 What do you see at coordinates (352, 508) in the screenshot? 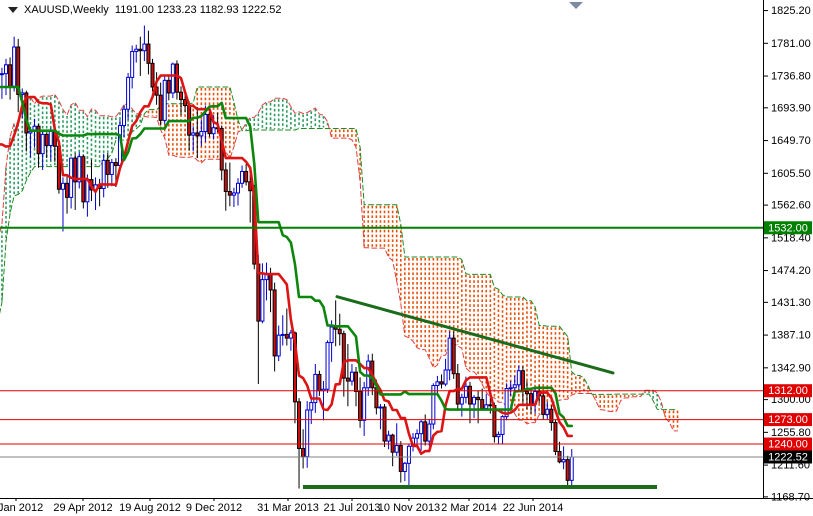
I see `x-date-label: 21 Jul 2013` at bounding box center [352, 508].